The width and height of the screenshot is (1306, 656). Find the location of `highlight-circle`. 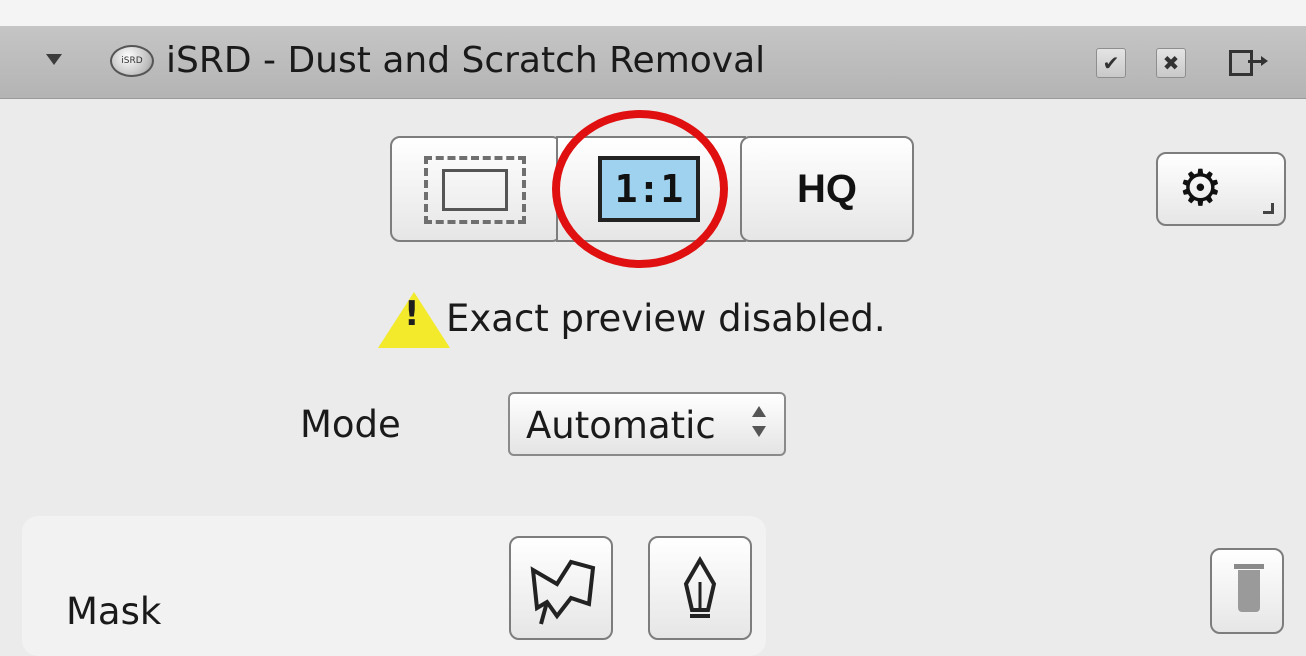

highlight-circle is located at coordinates (640, 189).